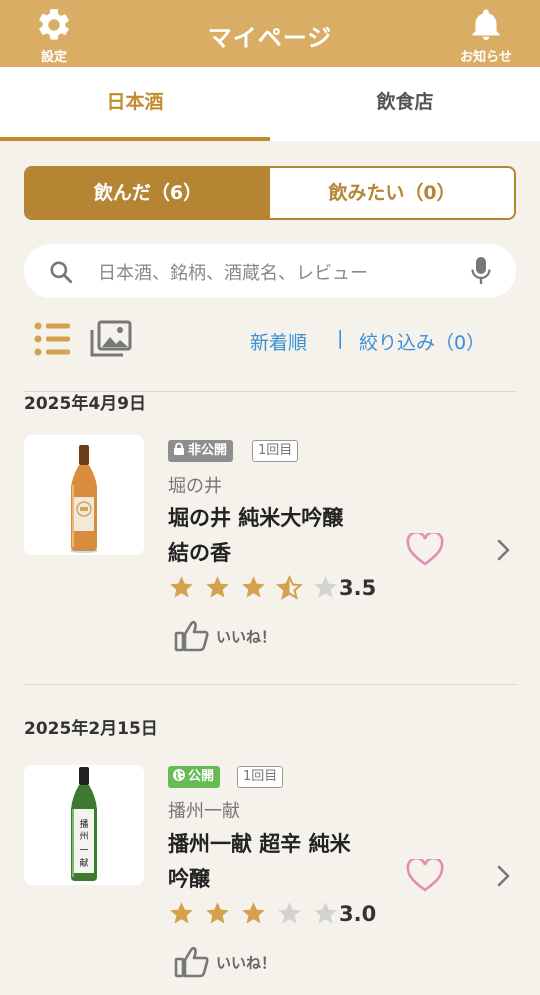 This screenshot has width=540, height=995. Describe the element at coordinates (278, 341) in the screenshot. I see `sort-newest-button: 新着順` at that location.